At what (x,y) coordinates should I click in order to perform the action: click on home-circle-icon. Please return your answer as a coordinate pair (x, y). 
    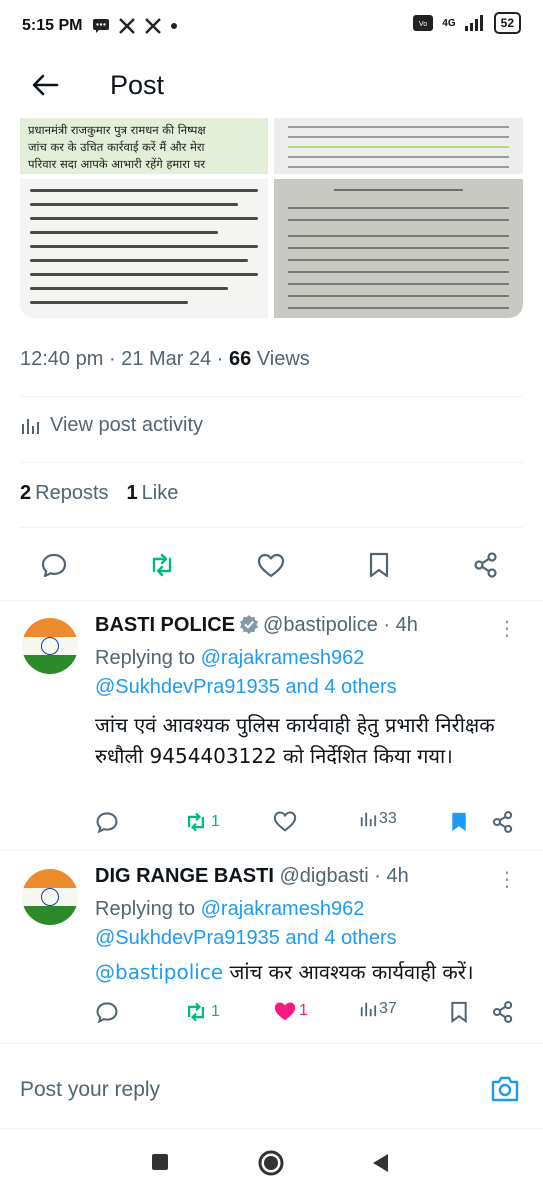
    Looking at the image, I should click on (271, 1163).